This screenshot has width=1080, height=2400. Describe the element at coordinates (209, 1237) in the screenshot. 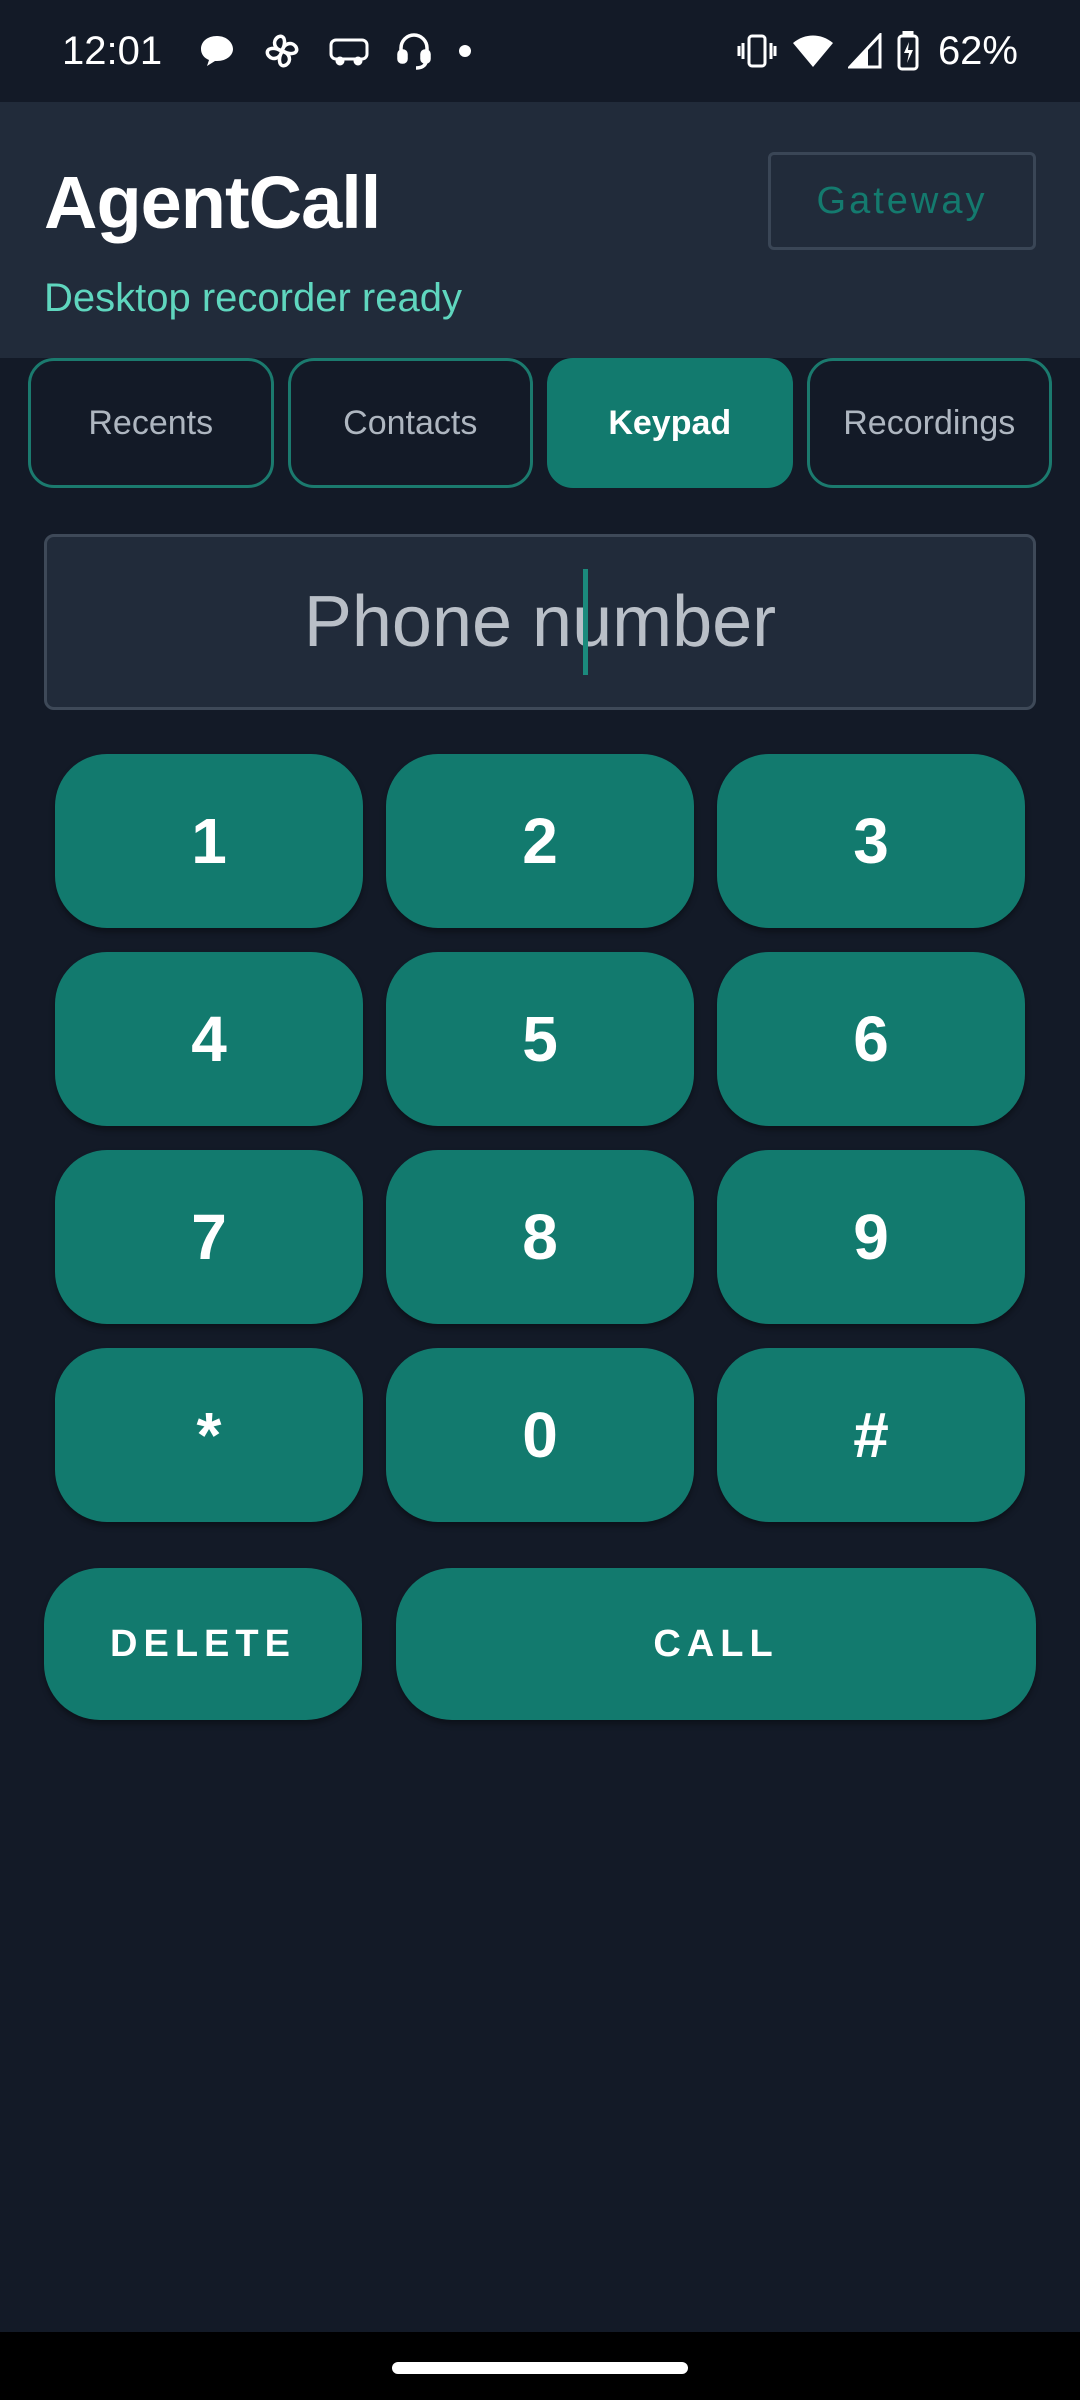

I see `key-7: 7` at that location.